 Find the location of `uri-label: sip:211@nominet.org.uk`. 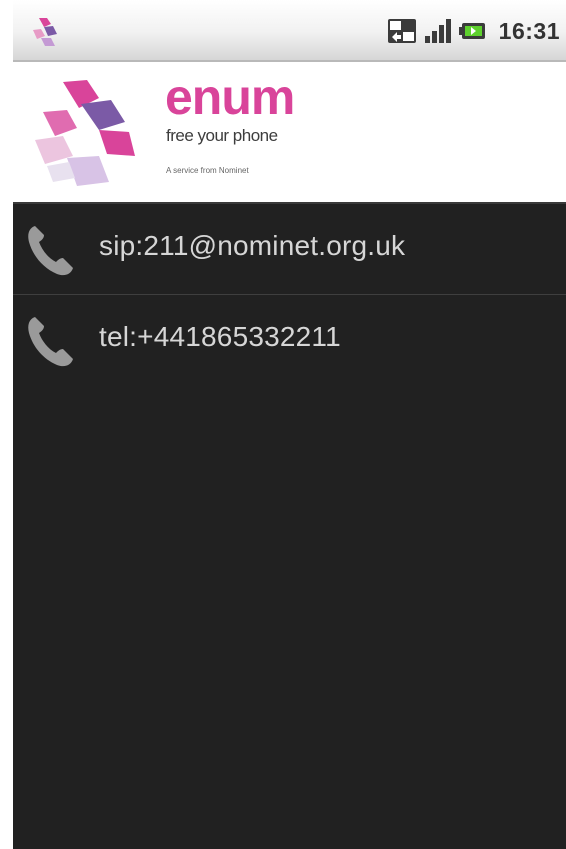

uri-label: sip:211@nominet.org.uk is located at coordinates (252, 245).